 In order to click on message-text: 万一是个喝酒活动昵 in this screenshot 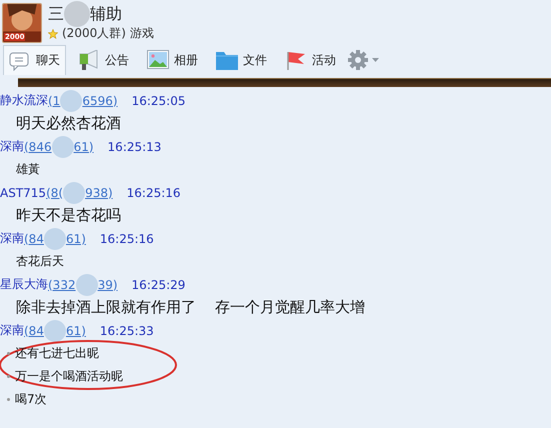, I will do `click(69, 376)`.